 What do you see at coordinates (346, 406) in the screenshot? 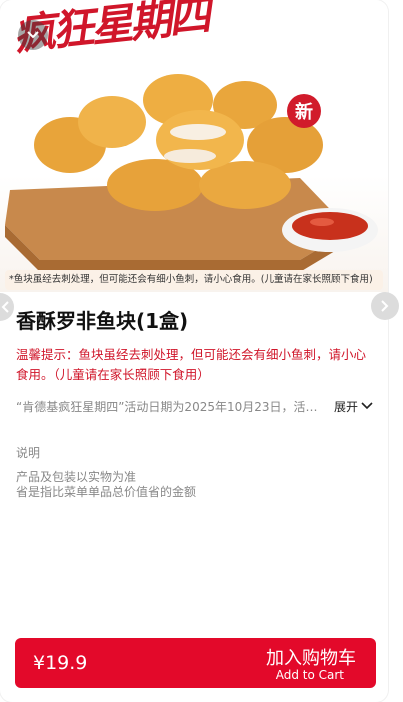
I see `expand-label: 展开` at bounding box center [346, 406].